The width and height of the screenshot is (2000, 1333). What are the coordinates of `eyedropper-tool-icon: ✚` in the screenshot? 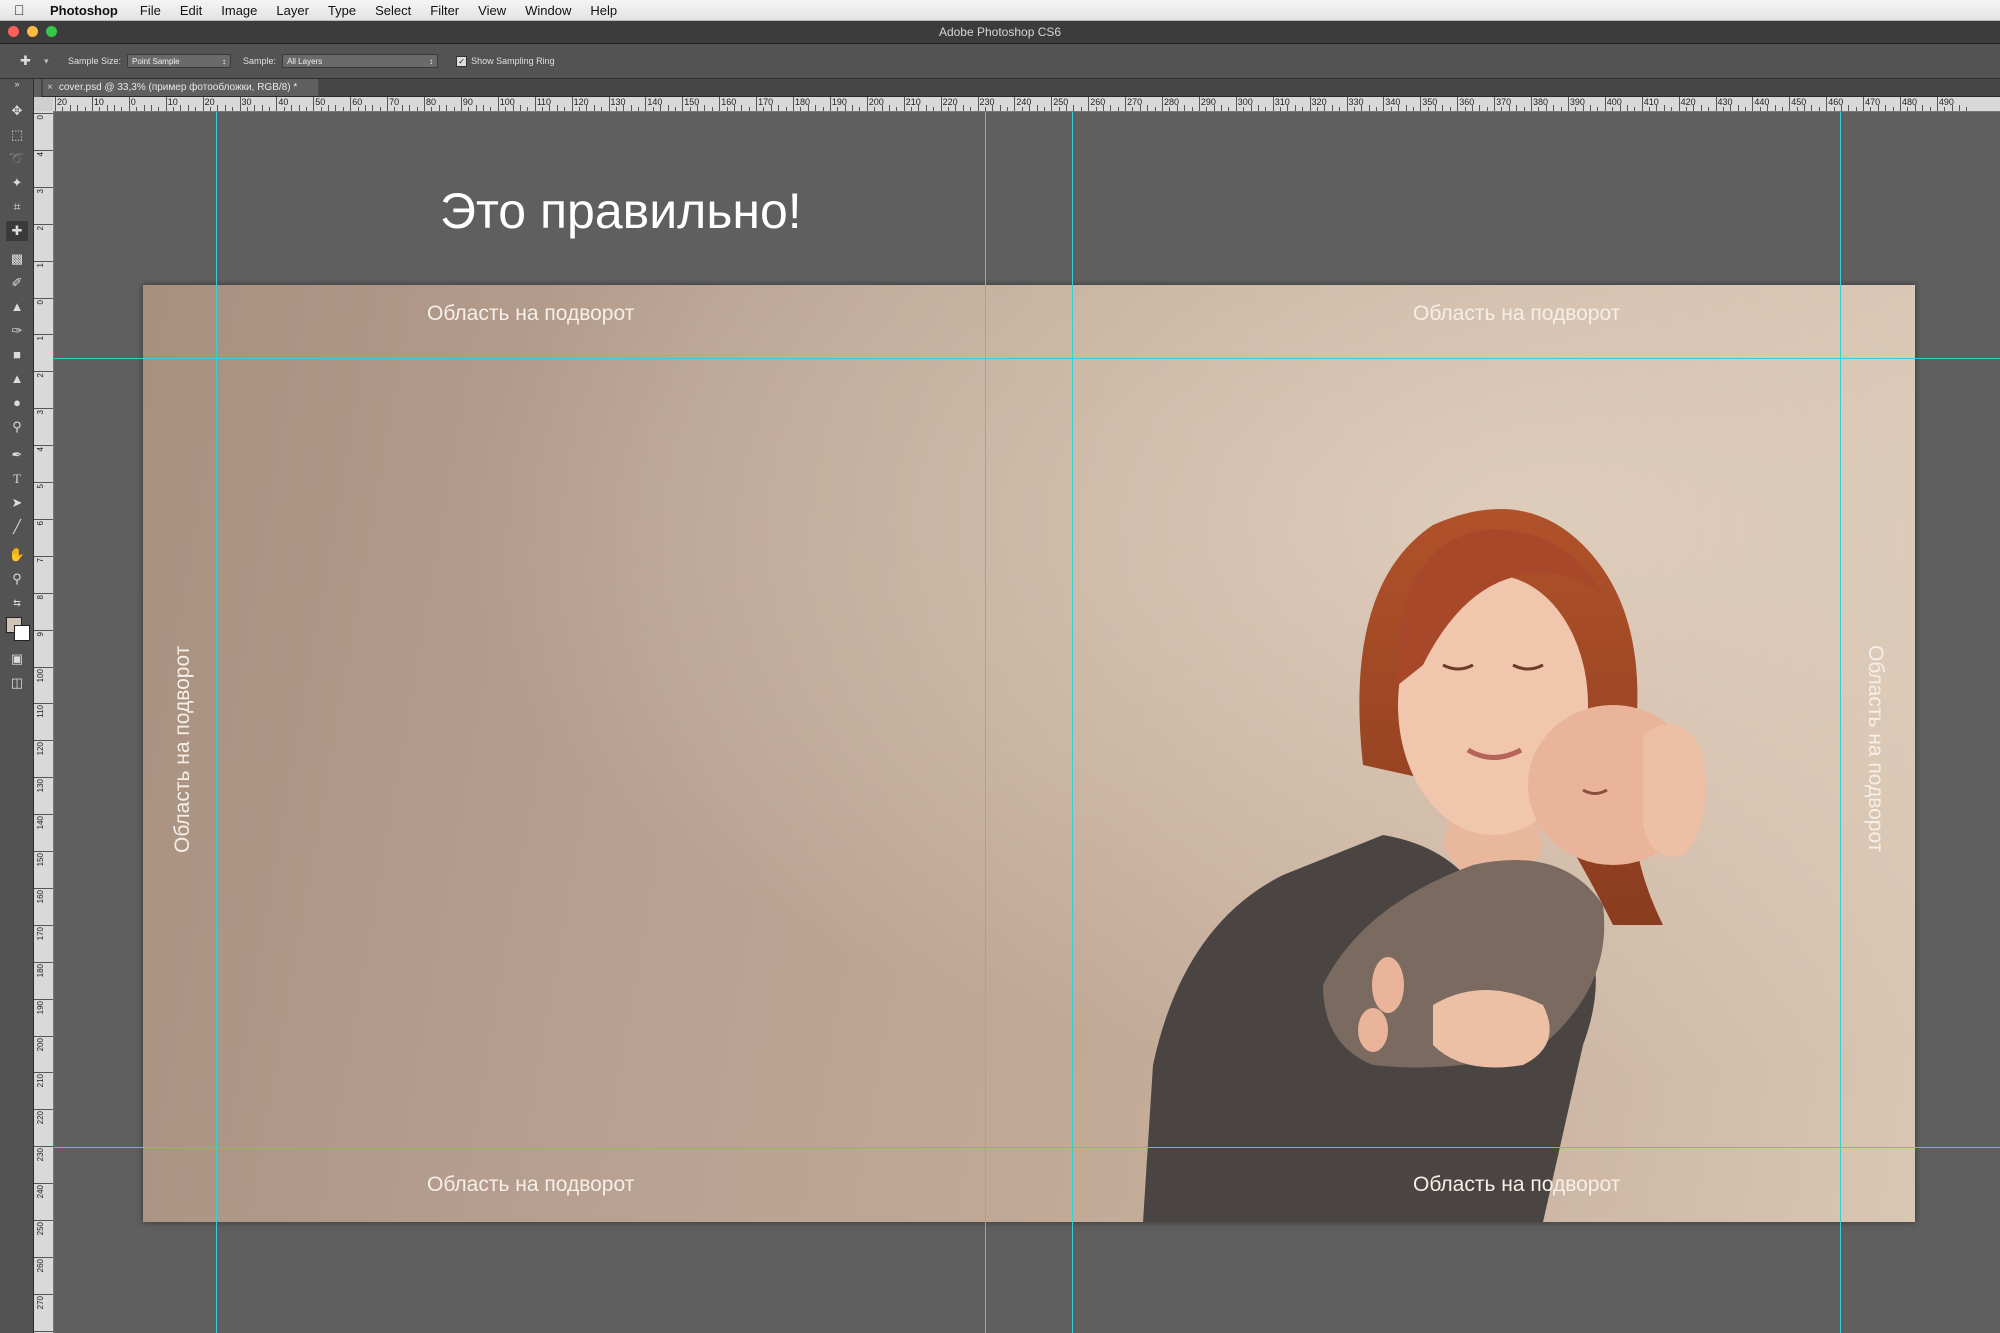 It's located at (17, 231).